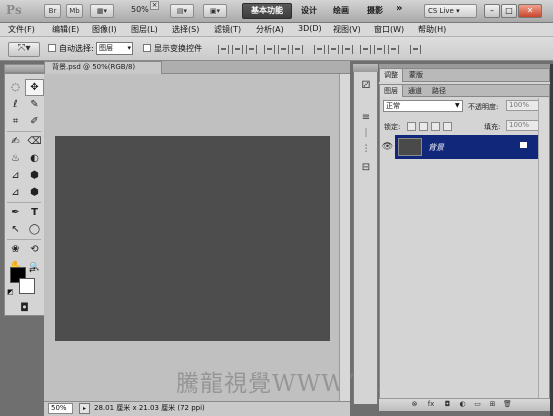 This screenshot has height=416, width=553. Describe the element at coordinates (283, 49) in the screenshot. I see `align-hcenter-icon` at that location.